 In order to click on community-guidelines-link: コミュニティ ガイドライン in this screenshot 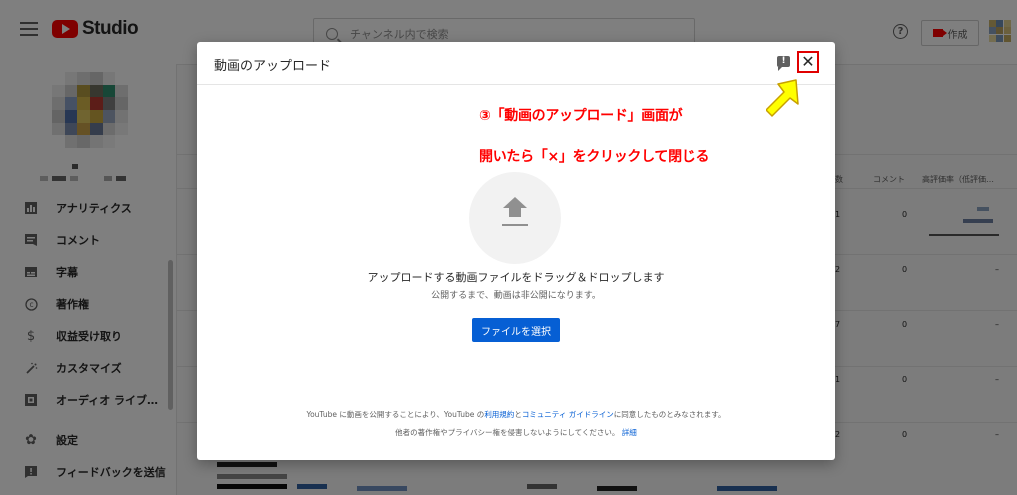, I will do `click(568, 414)`.